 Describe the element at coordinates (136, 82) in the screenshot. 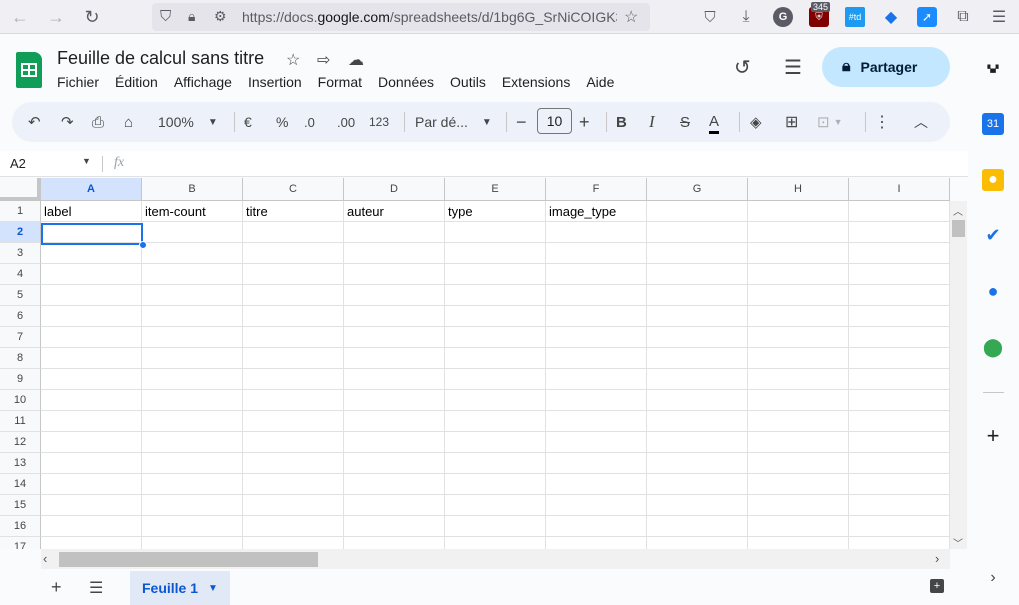

I see `menu-edit: Édition` at that location.